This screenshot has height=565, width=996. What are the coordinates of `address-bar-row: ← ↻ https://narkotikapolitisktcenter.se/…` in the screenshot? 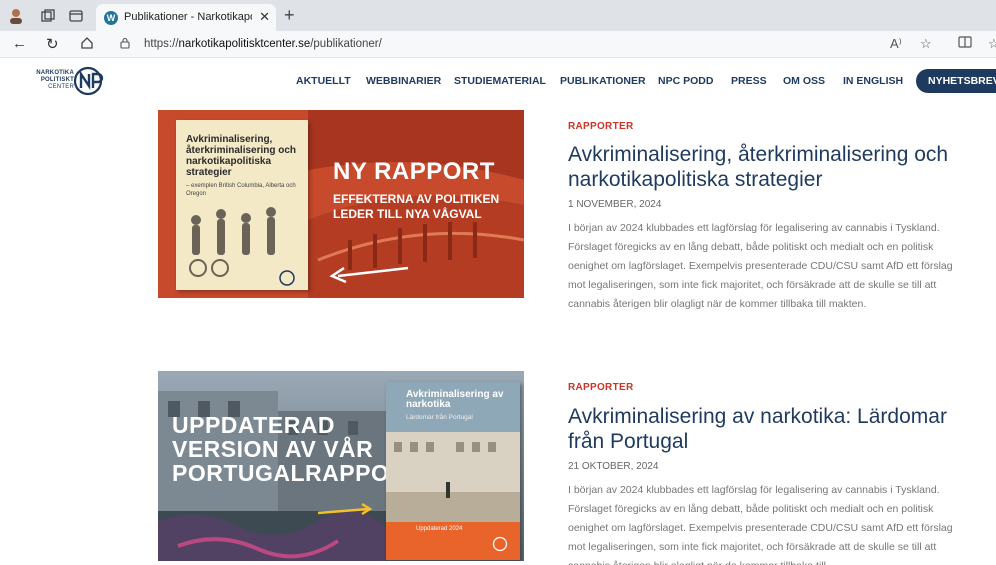 It's located at (498, 44).